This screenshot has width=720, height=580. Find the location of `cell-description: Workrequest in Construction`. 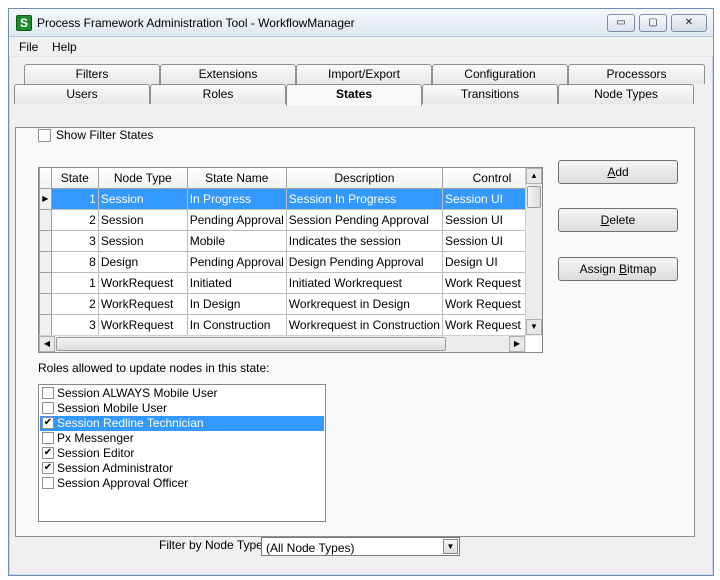

cell-description: Workrequest in Construction is located at coordinates (364, 324).